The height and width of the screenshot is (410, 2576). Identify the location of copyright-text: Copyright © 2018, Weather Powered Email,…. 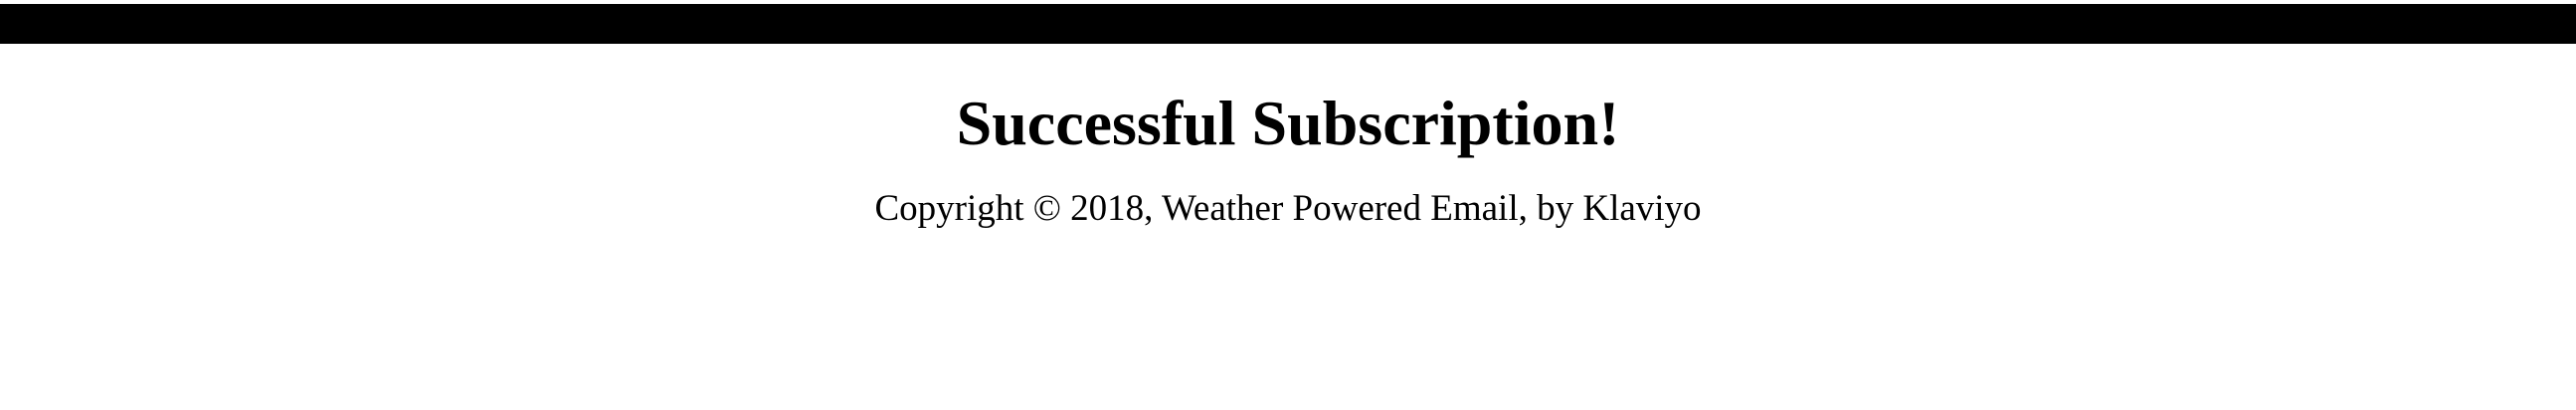
(1288, 208).